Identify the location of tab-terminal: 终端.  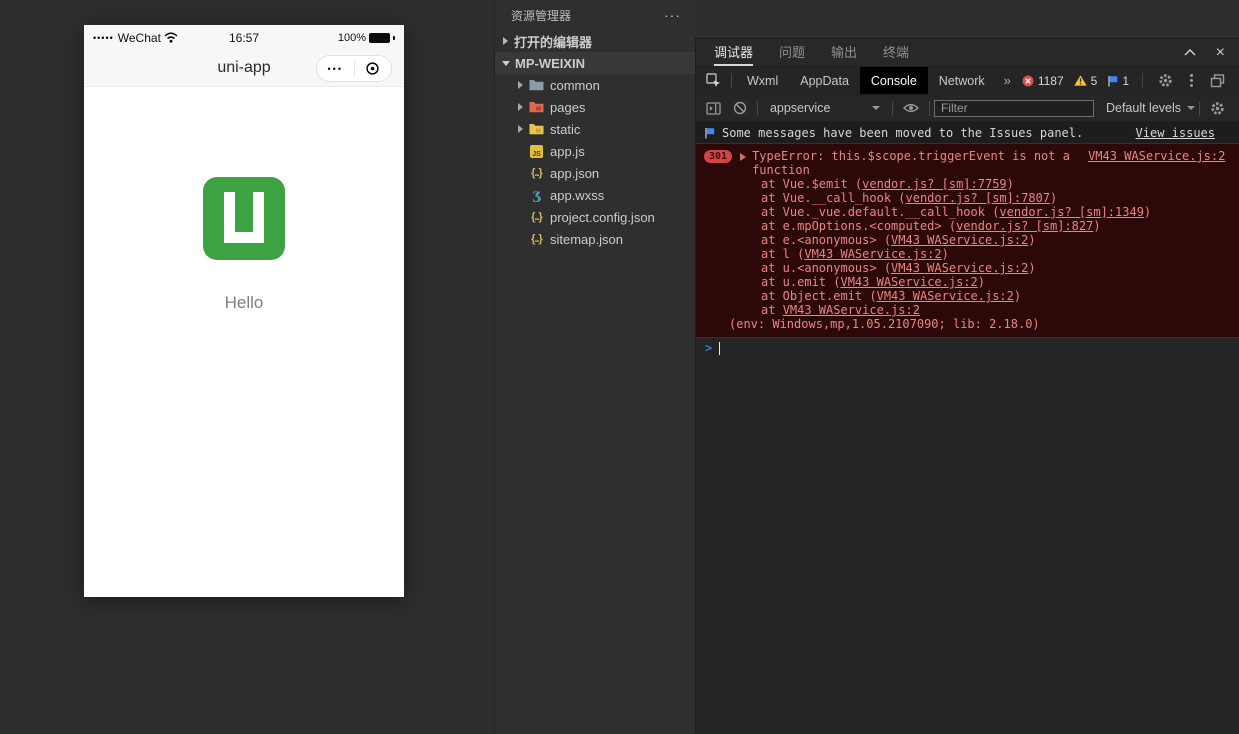
(896, 52).